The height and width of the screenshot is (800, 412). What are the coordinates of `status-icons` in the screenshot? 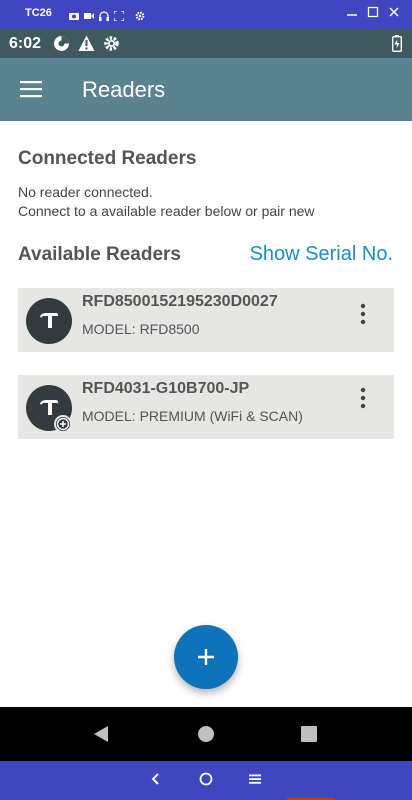 It's located at (86, 43).